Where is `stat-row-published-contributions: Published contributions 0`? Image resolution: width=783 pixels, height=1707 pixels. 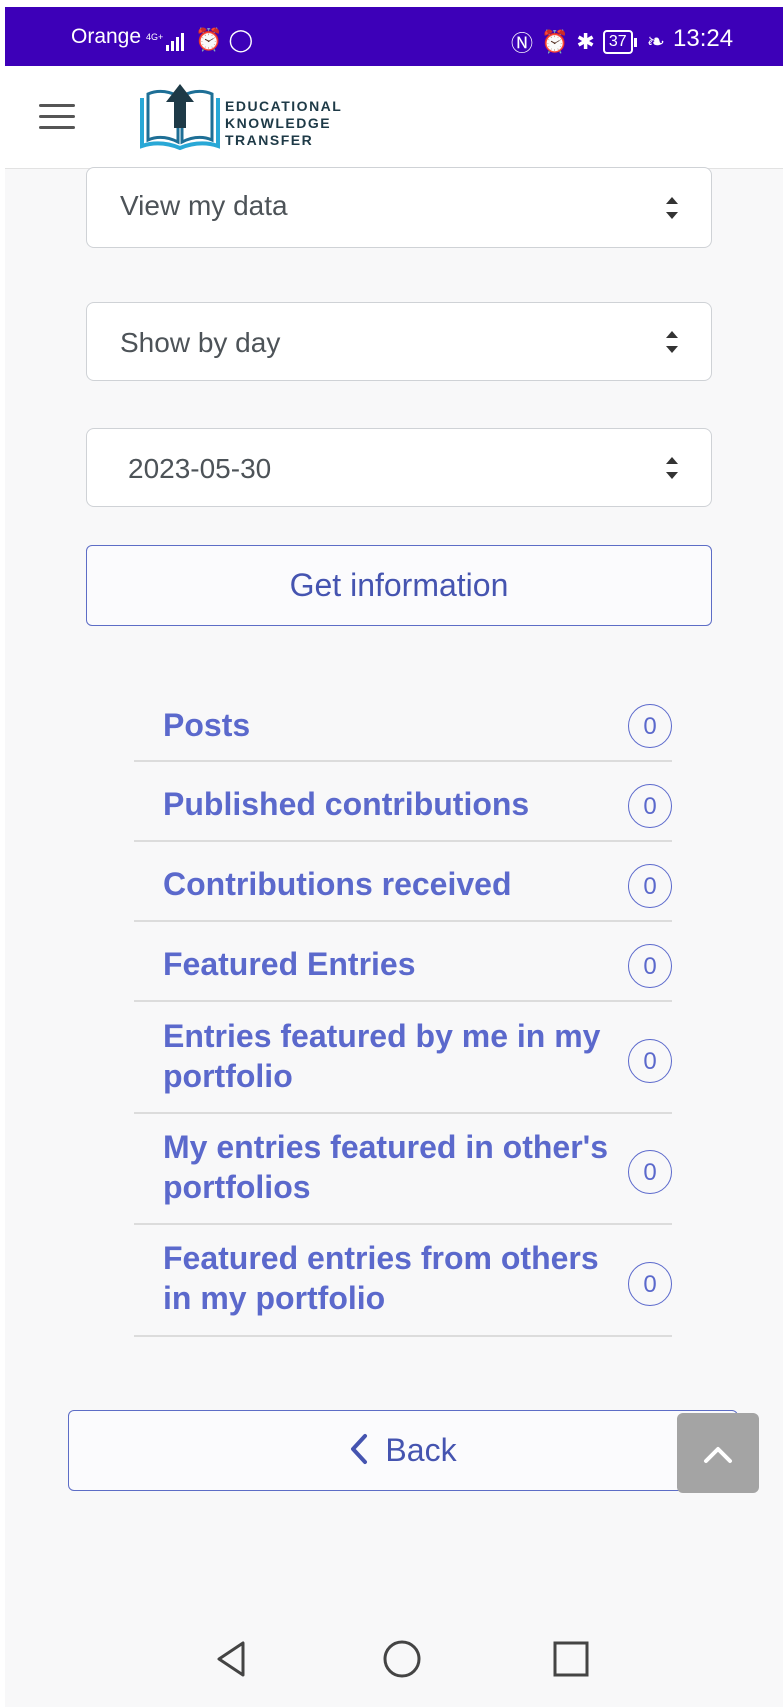 stat-row-published-contributions: Published contributions 0 is located at coordinates (403, 802).